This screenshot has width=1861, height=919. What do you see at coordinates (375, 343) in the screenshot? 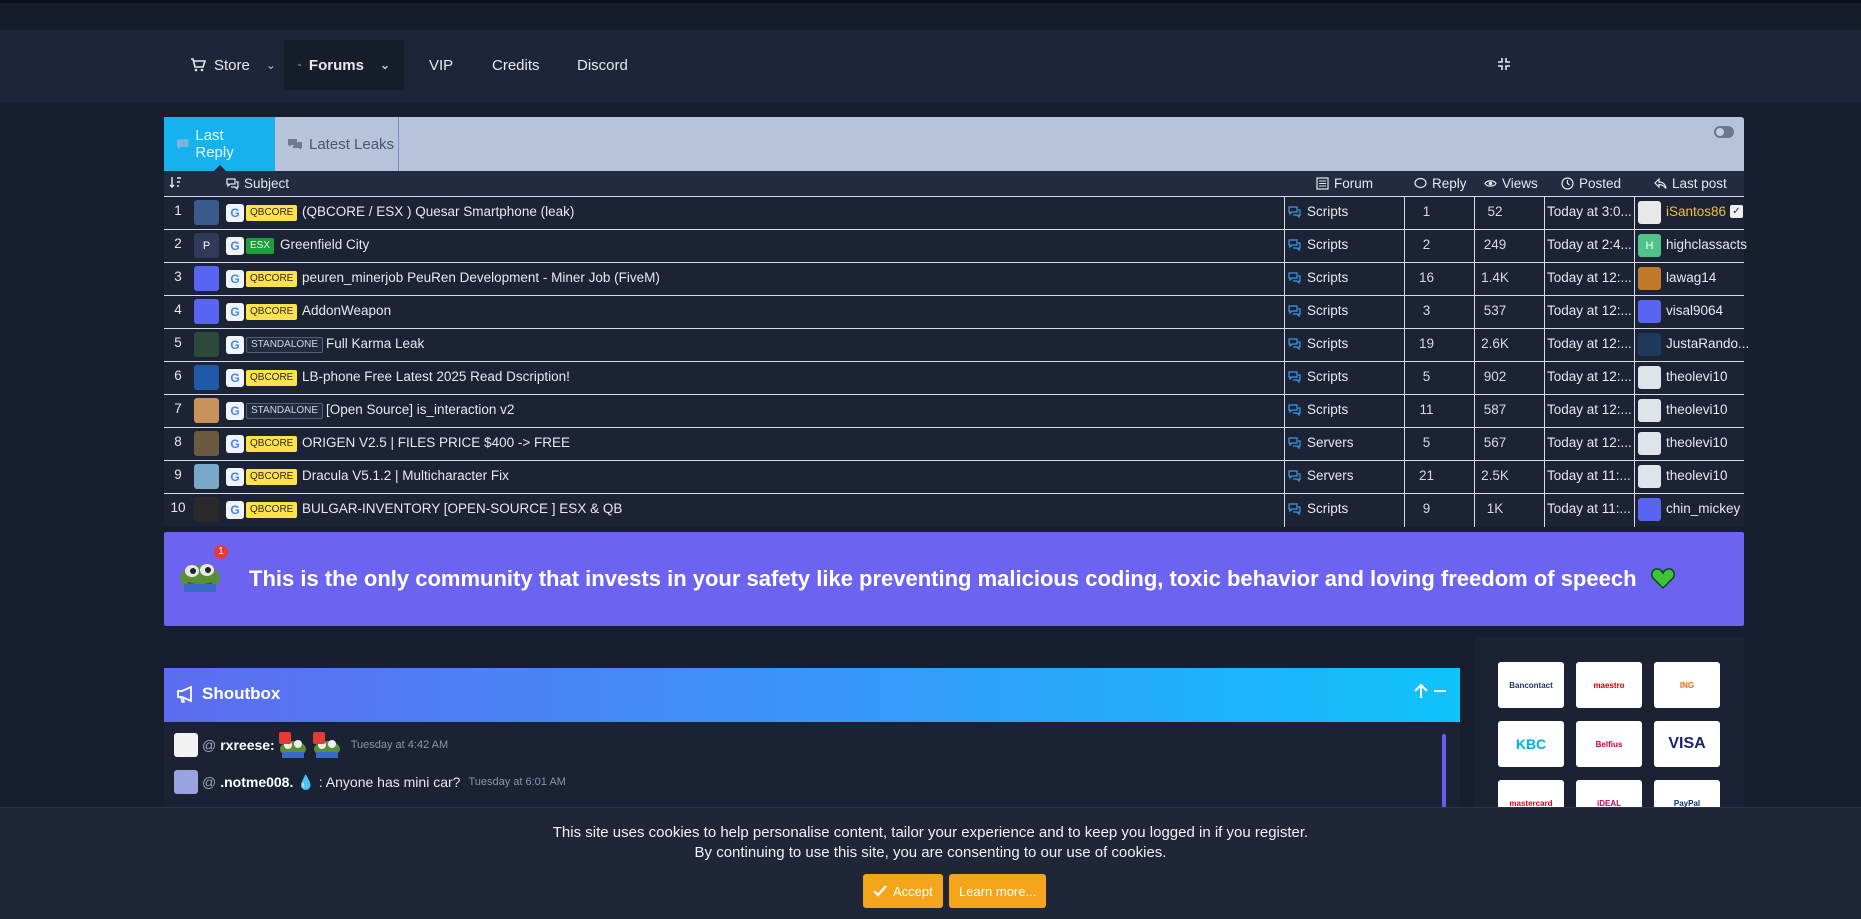
I see `thread-subject: Full Karma Leak` at bounding box center [375, 343].